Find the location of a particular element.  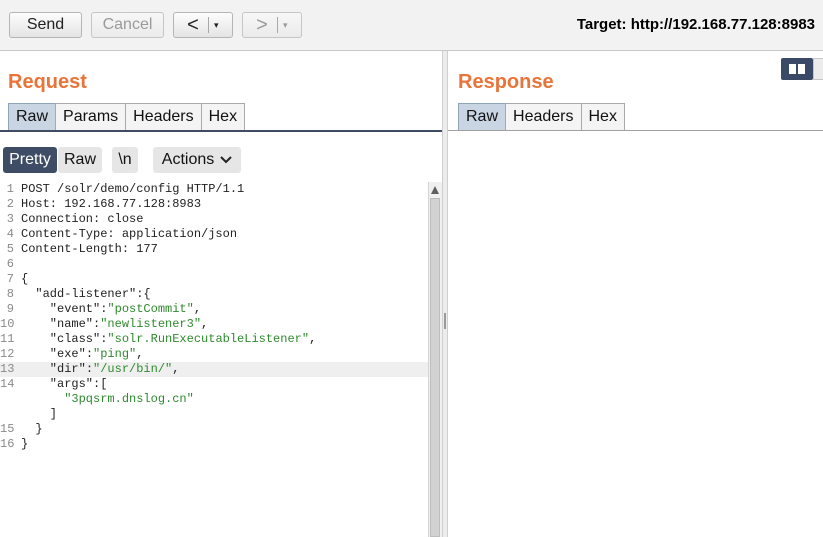

response-tab-raw: Raw is located at coordinates (482, 116).